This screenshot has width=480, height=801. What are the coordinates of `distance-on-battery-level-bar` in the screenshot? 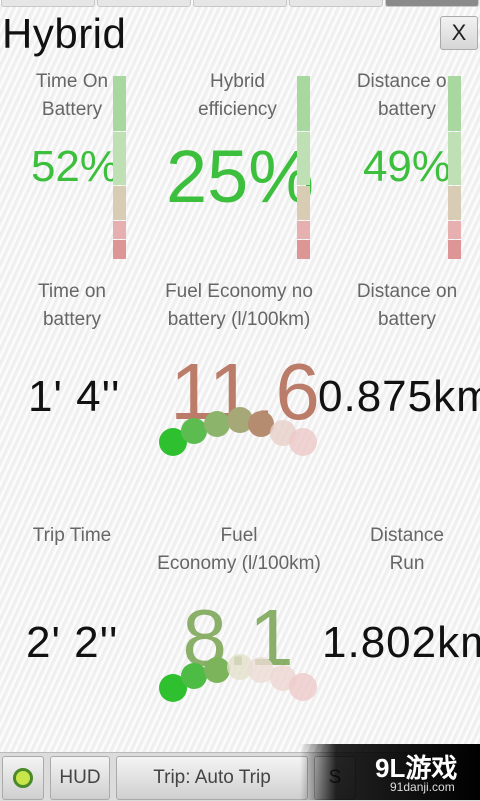 It's located at (454, 167).